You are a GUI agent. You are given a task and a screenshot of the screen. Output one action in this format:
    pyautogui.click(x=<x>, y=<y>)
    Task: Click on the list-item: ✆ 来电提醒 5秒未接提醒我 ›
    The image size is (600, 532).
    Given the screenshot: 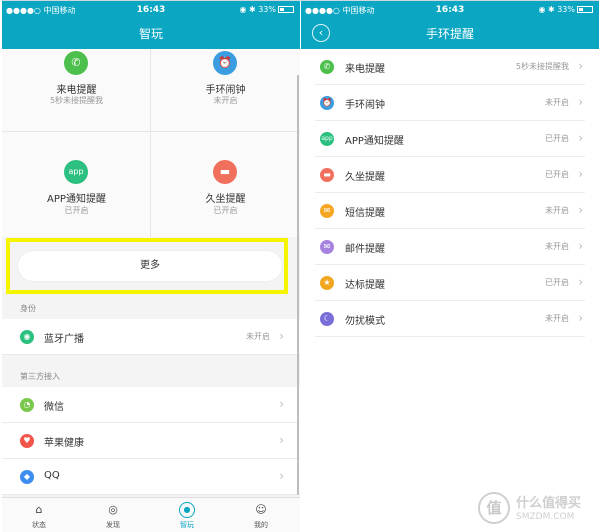 What is the action you would take?
    pyautogui.click(x=450, y=67)
    